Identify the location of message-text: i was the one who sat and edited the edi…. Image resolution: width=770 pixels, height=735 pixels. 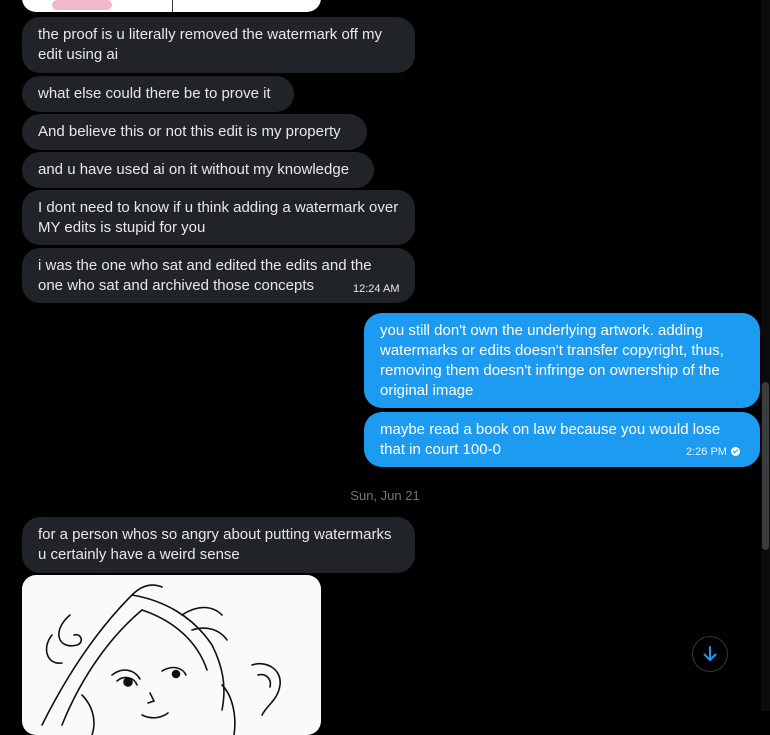
(205, 275).